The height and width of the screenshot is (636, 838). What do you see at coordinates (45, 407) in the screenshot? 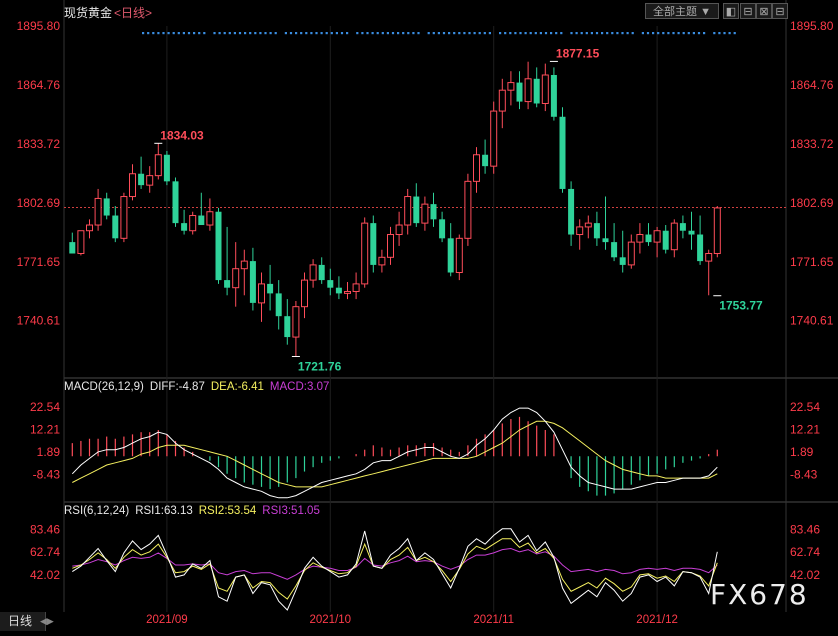
I see `macd-tick-left: 22.54` at bounding box center [45, 407].